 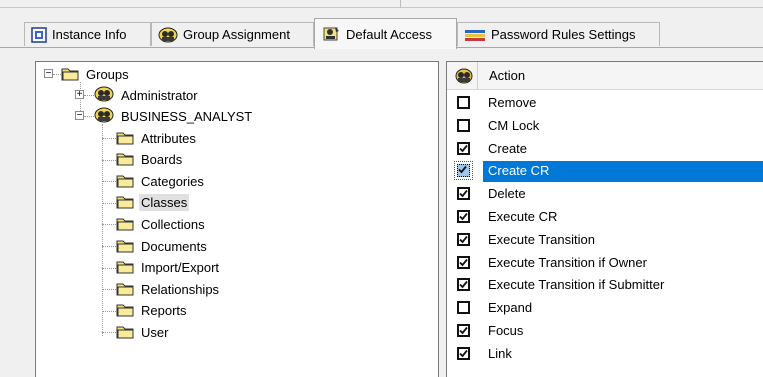 I want to click on tree-label: Reports, so click(x=164, y=311).